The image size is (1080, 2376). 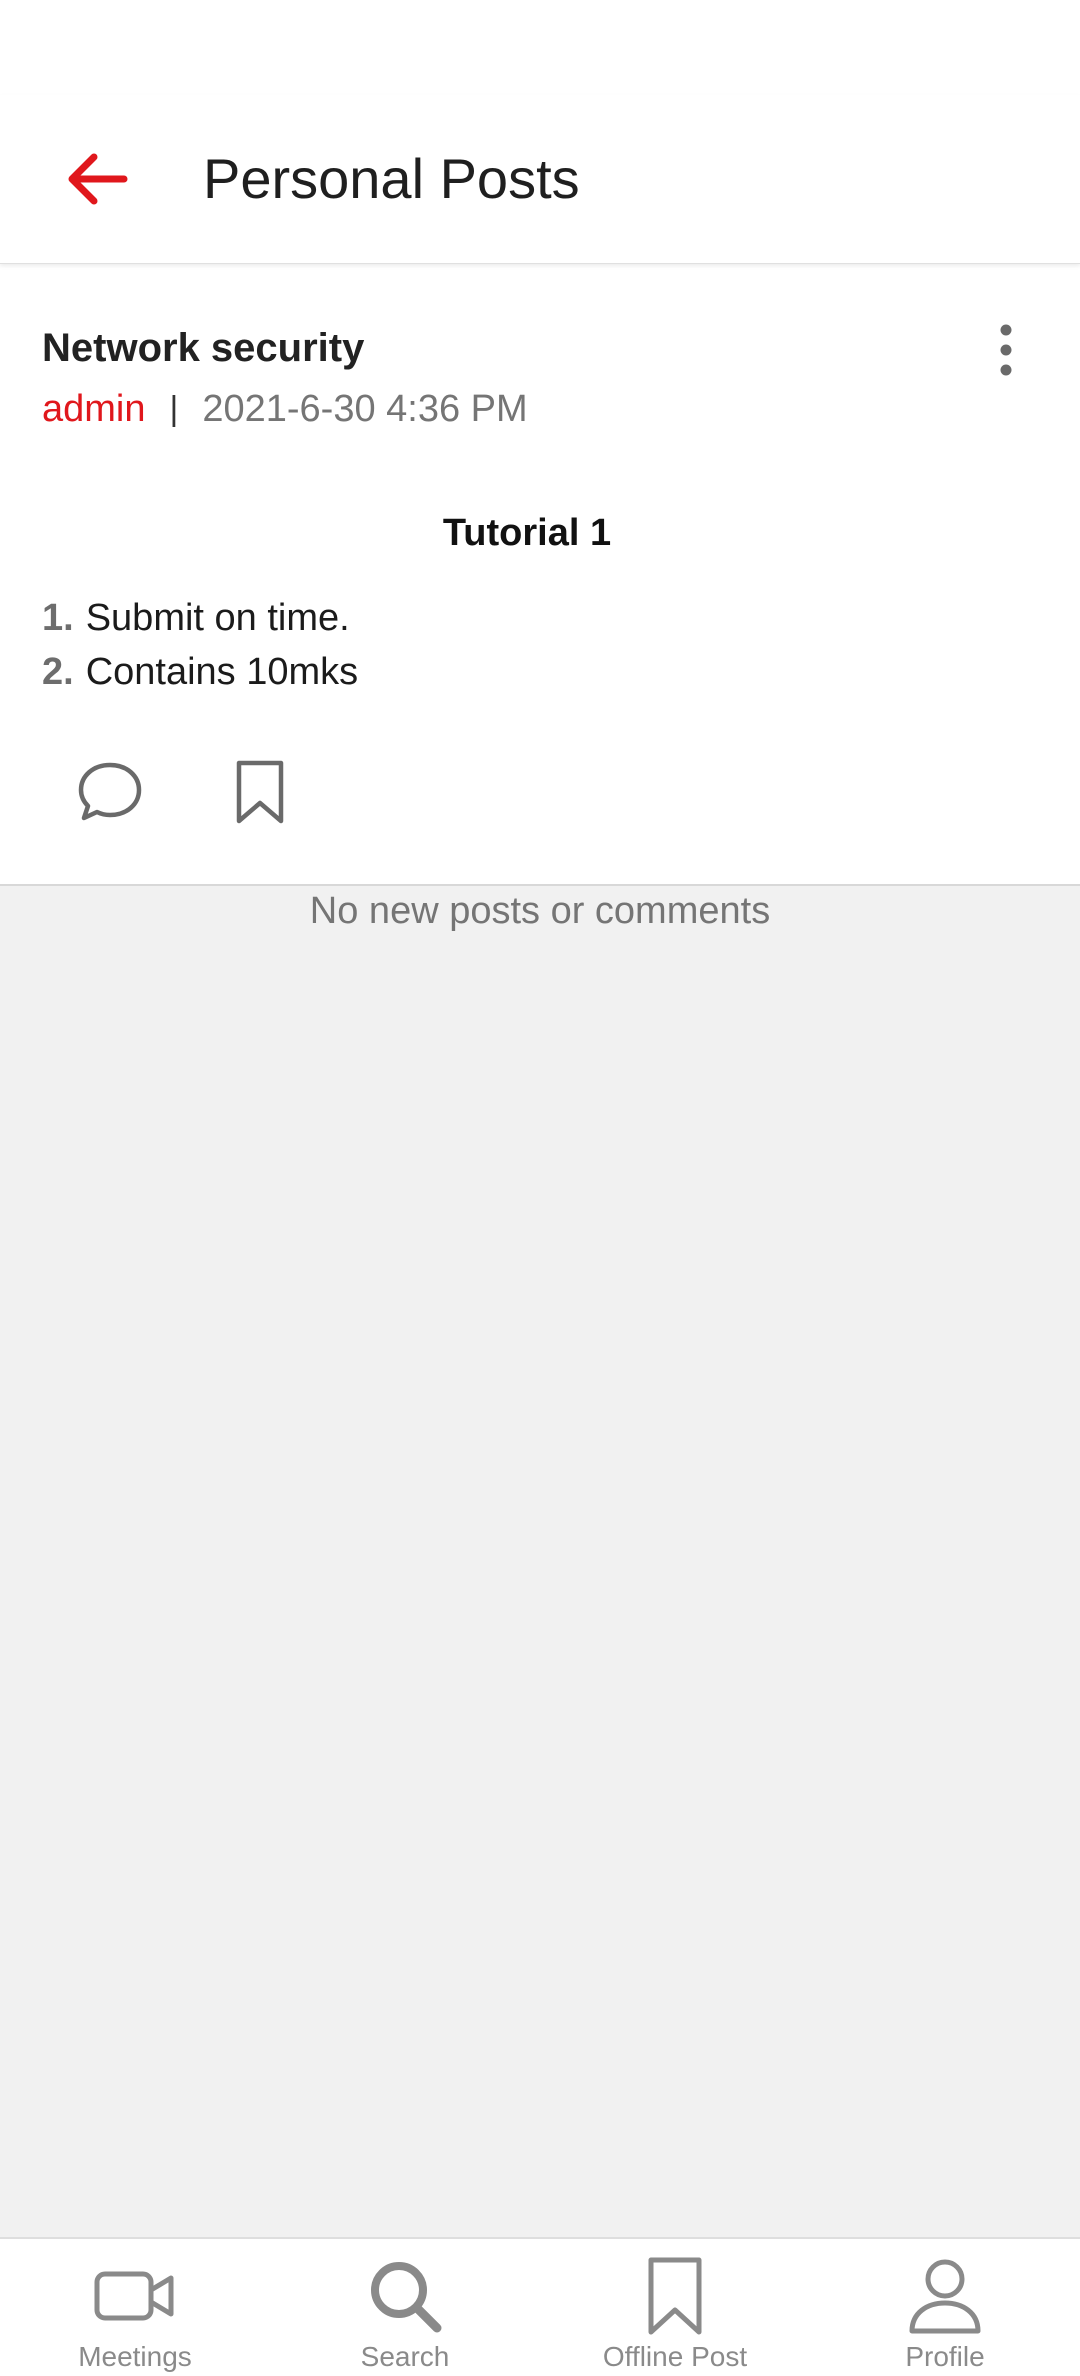 I want to click on comment-button, so click(x=110, y=792).